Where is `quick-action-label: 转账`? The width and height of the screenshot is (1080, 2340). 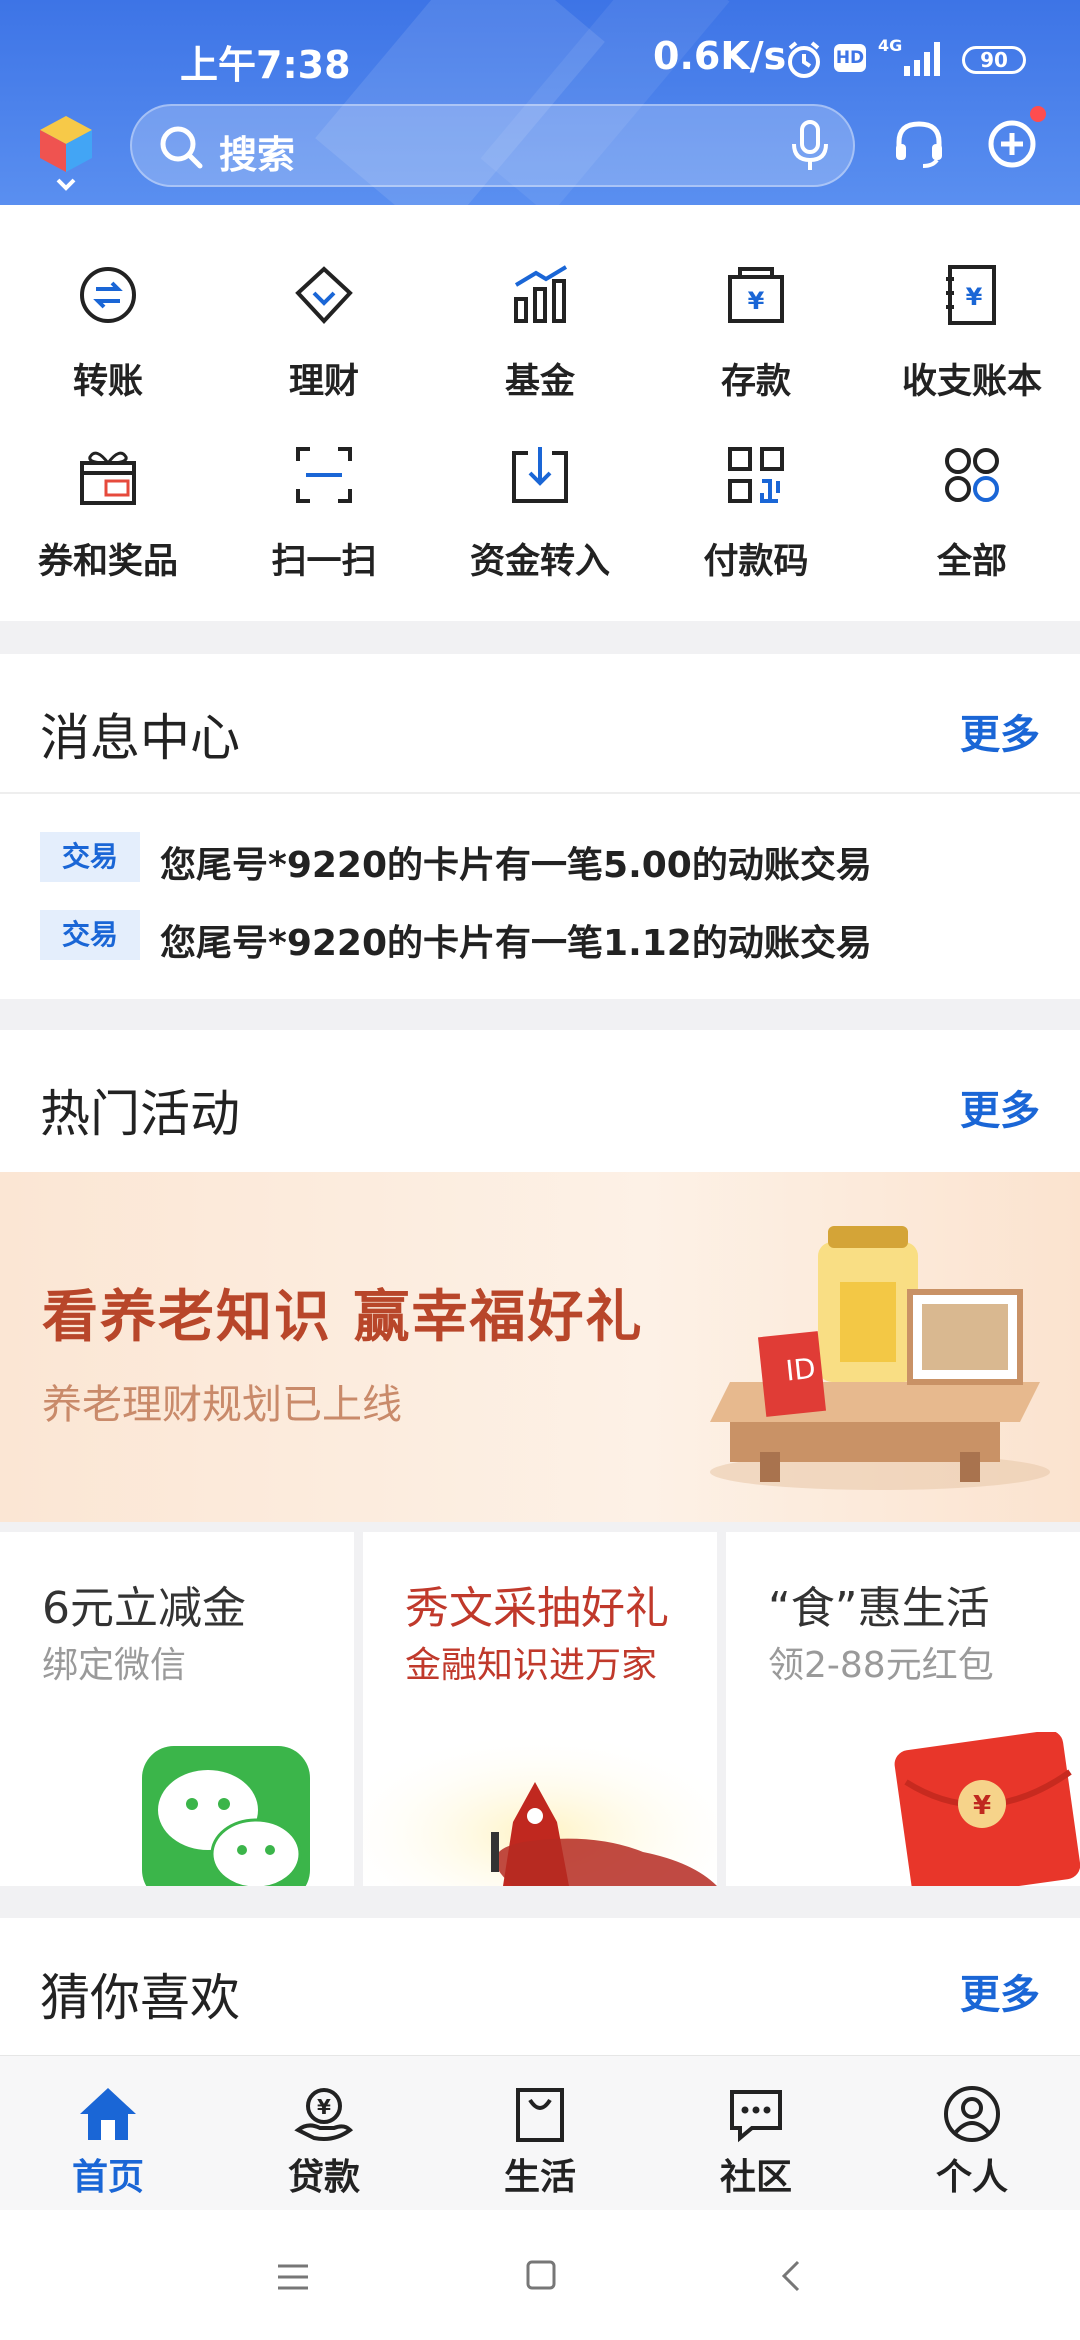 quick-action-label: 转账 is located at coordinates (107, 382).